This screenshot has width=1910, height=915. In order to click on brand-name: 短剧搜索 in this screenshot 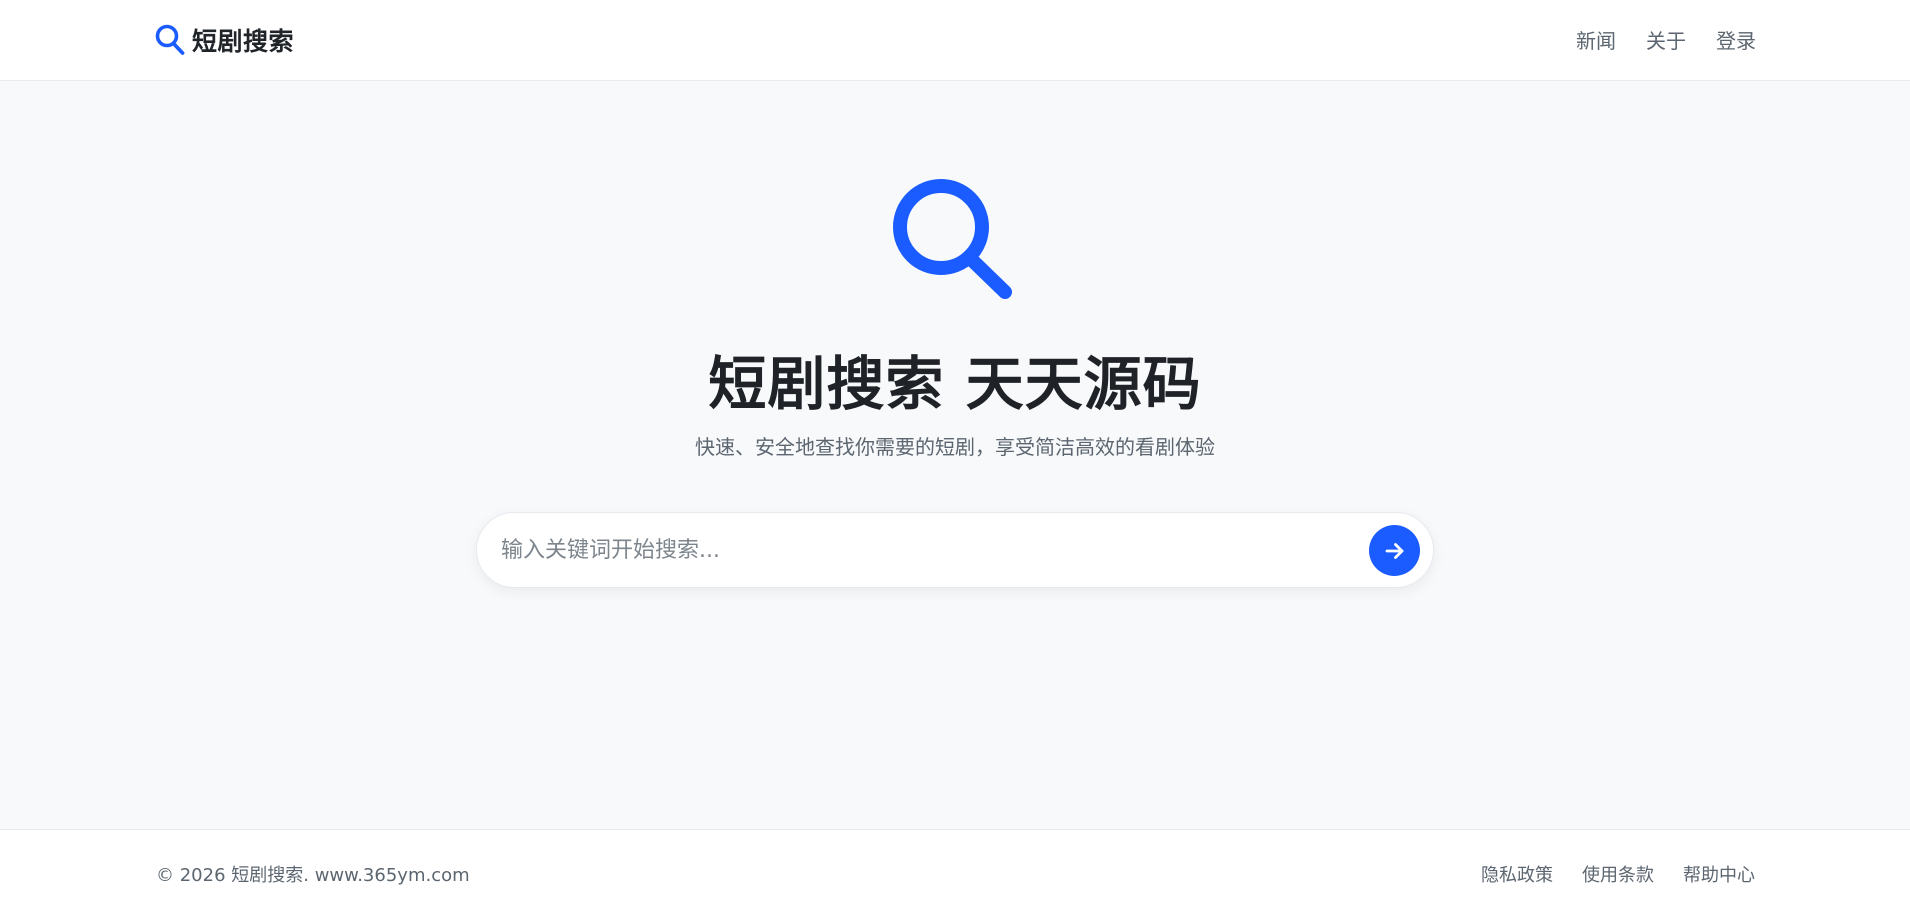, I will do `click(243, 41)`.